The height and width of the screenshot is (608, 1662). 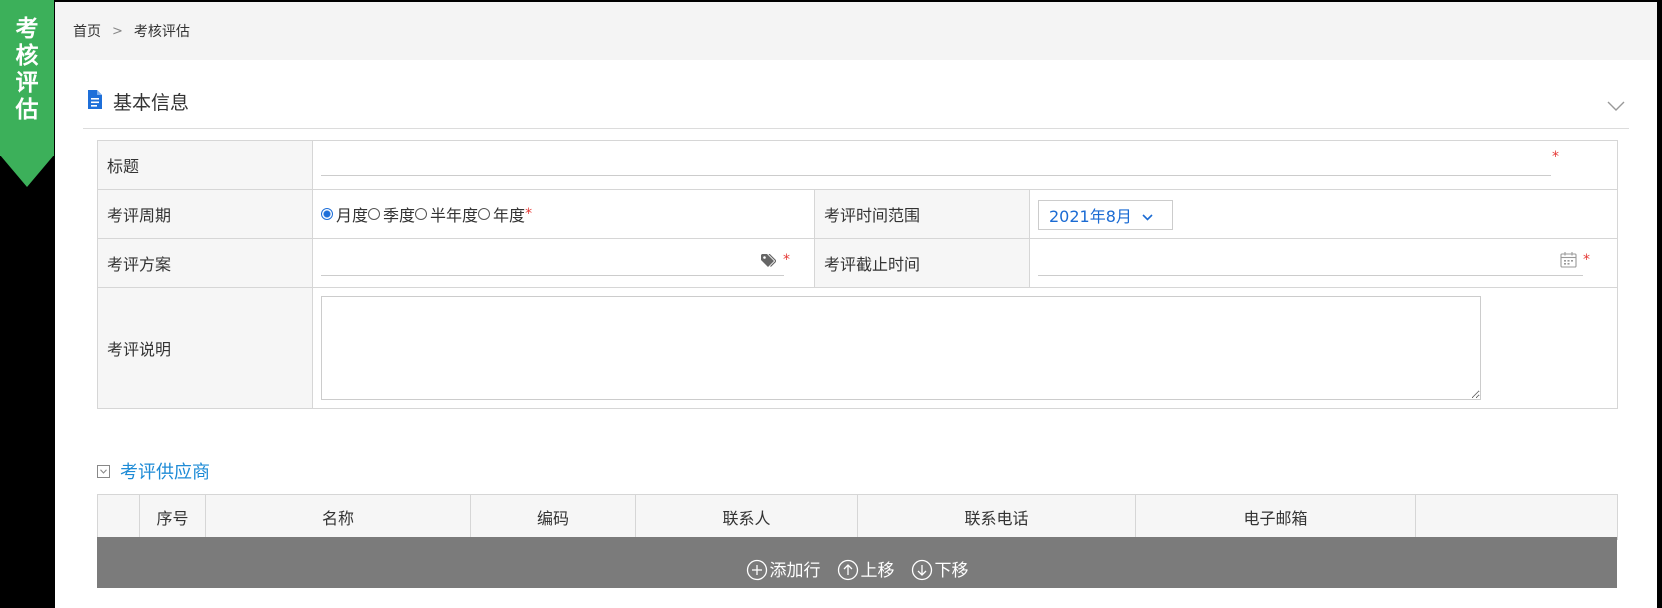 I want to click on move-down-label: 下移, so click(x=951, y=571).